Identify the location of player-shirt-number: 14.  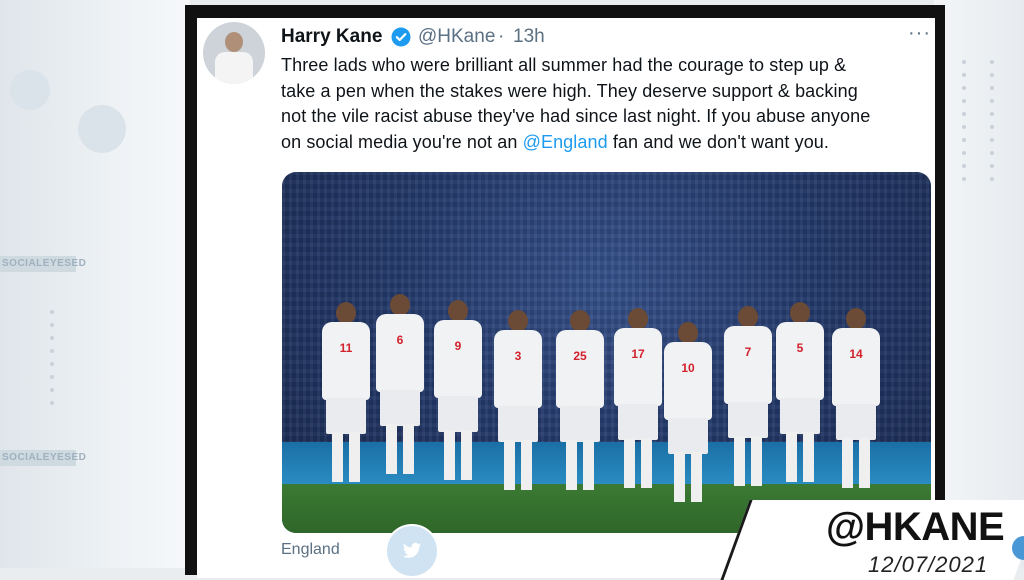
(856, 367).